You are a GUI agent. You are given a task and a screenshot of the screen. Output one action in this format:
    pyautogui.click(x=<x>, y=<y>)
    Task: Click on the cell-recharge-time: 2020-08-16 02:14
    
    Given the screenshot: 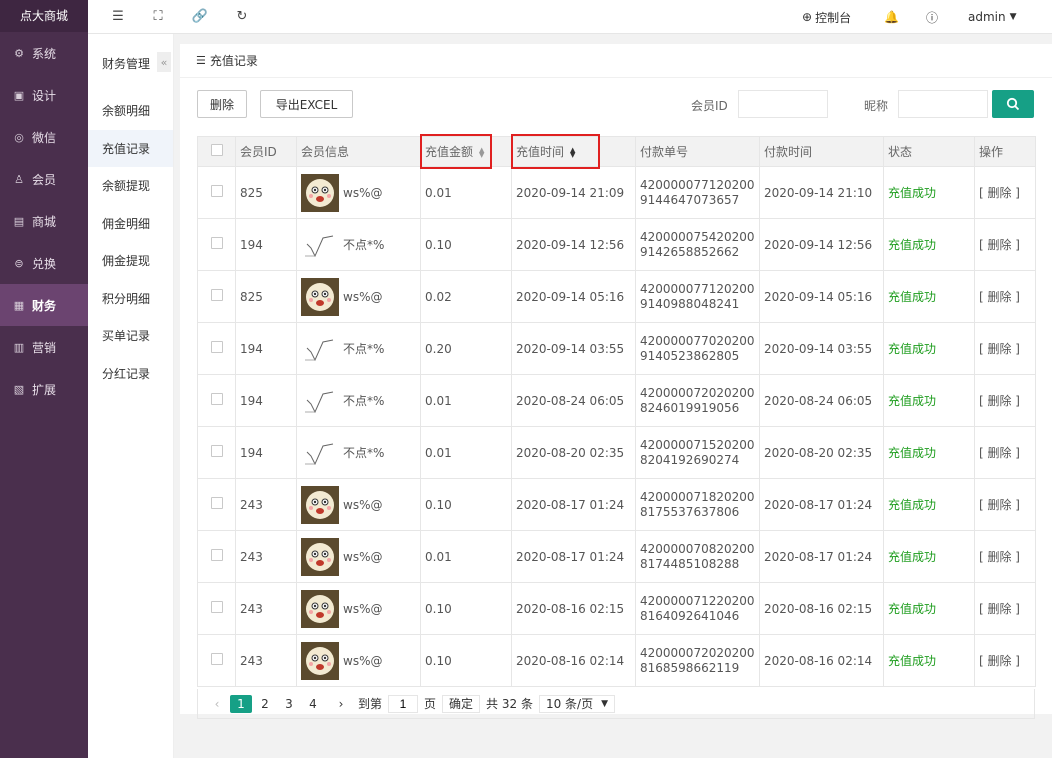 What is the action you would take?
    pyautogui.click(x=573, y=660)
    